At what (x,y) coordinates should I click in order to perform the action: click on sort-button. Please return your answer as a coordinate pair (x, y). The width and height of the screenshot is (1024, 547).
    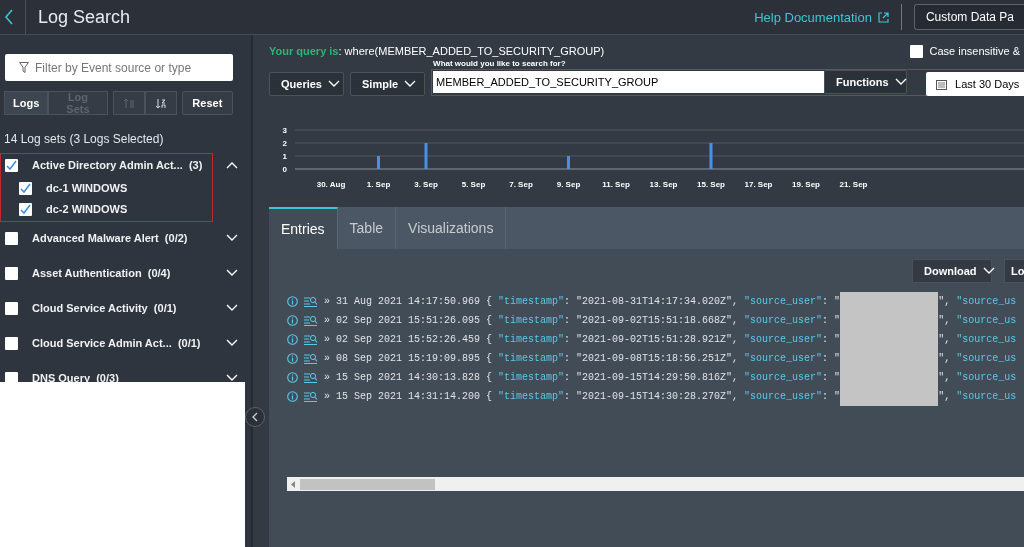
    Looking at the image, I should click on (160, 103).